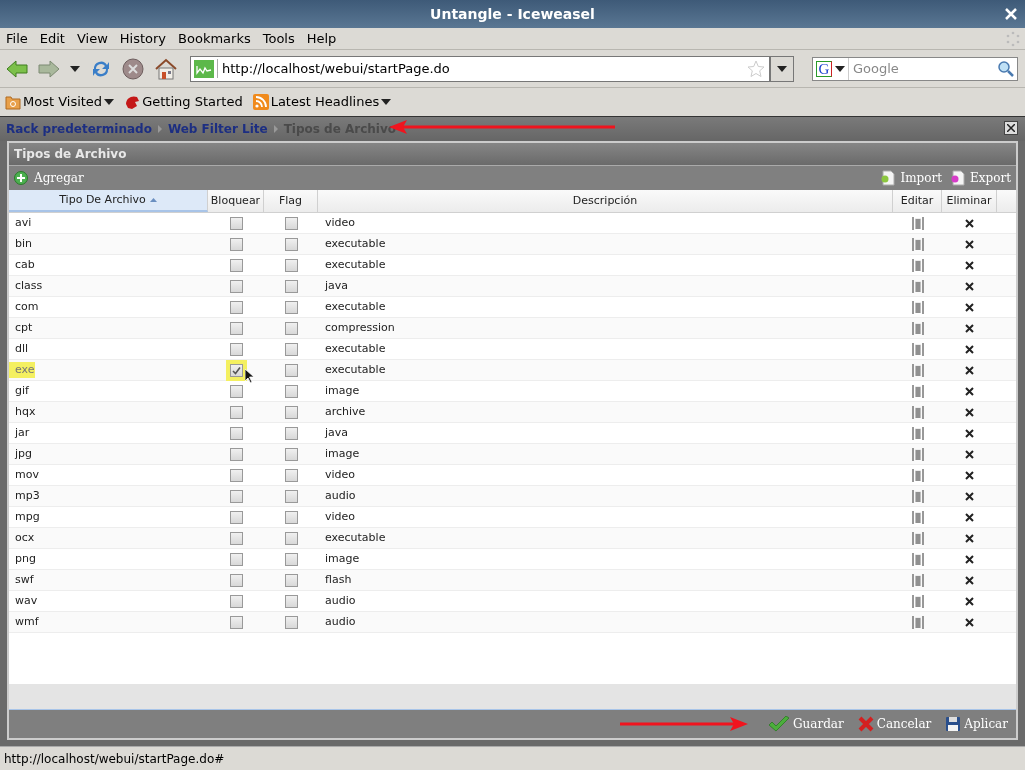 The image size is (1025, 770). I want to click on scrollbar-track, so click(512, 697).